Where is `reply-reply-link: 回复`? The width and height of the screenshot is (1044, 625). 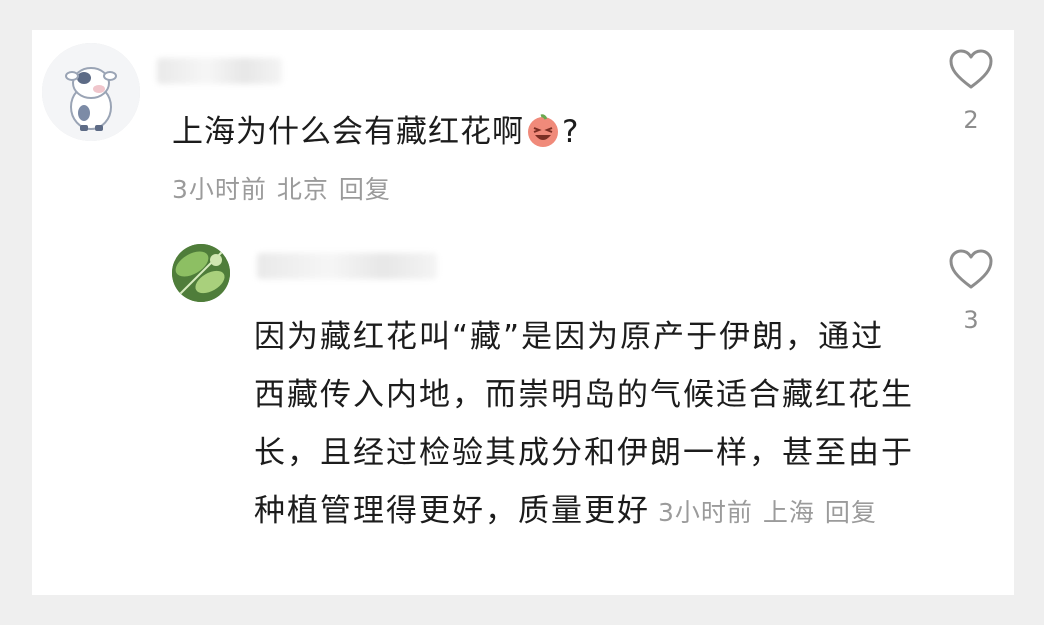
reply-reply-link: 回复 is located at coordinates (851, 512).